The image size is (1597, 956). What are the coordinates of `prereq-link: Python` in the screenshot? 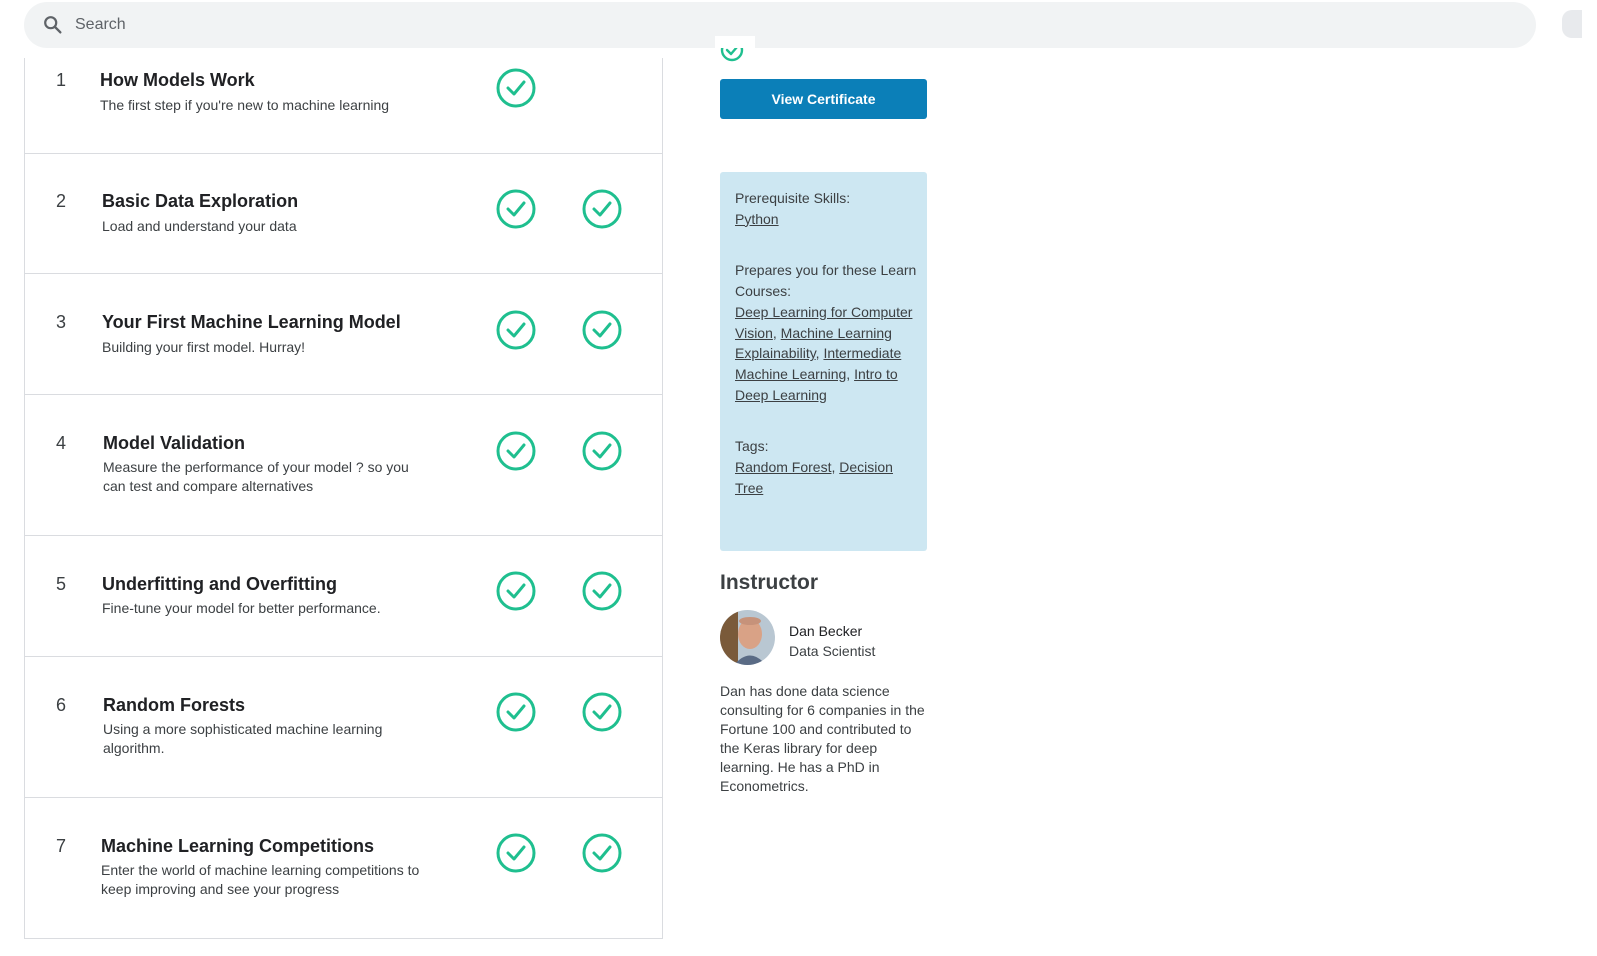 It's located at (757, 219).